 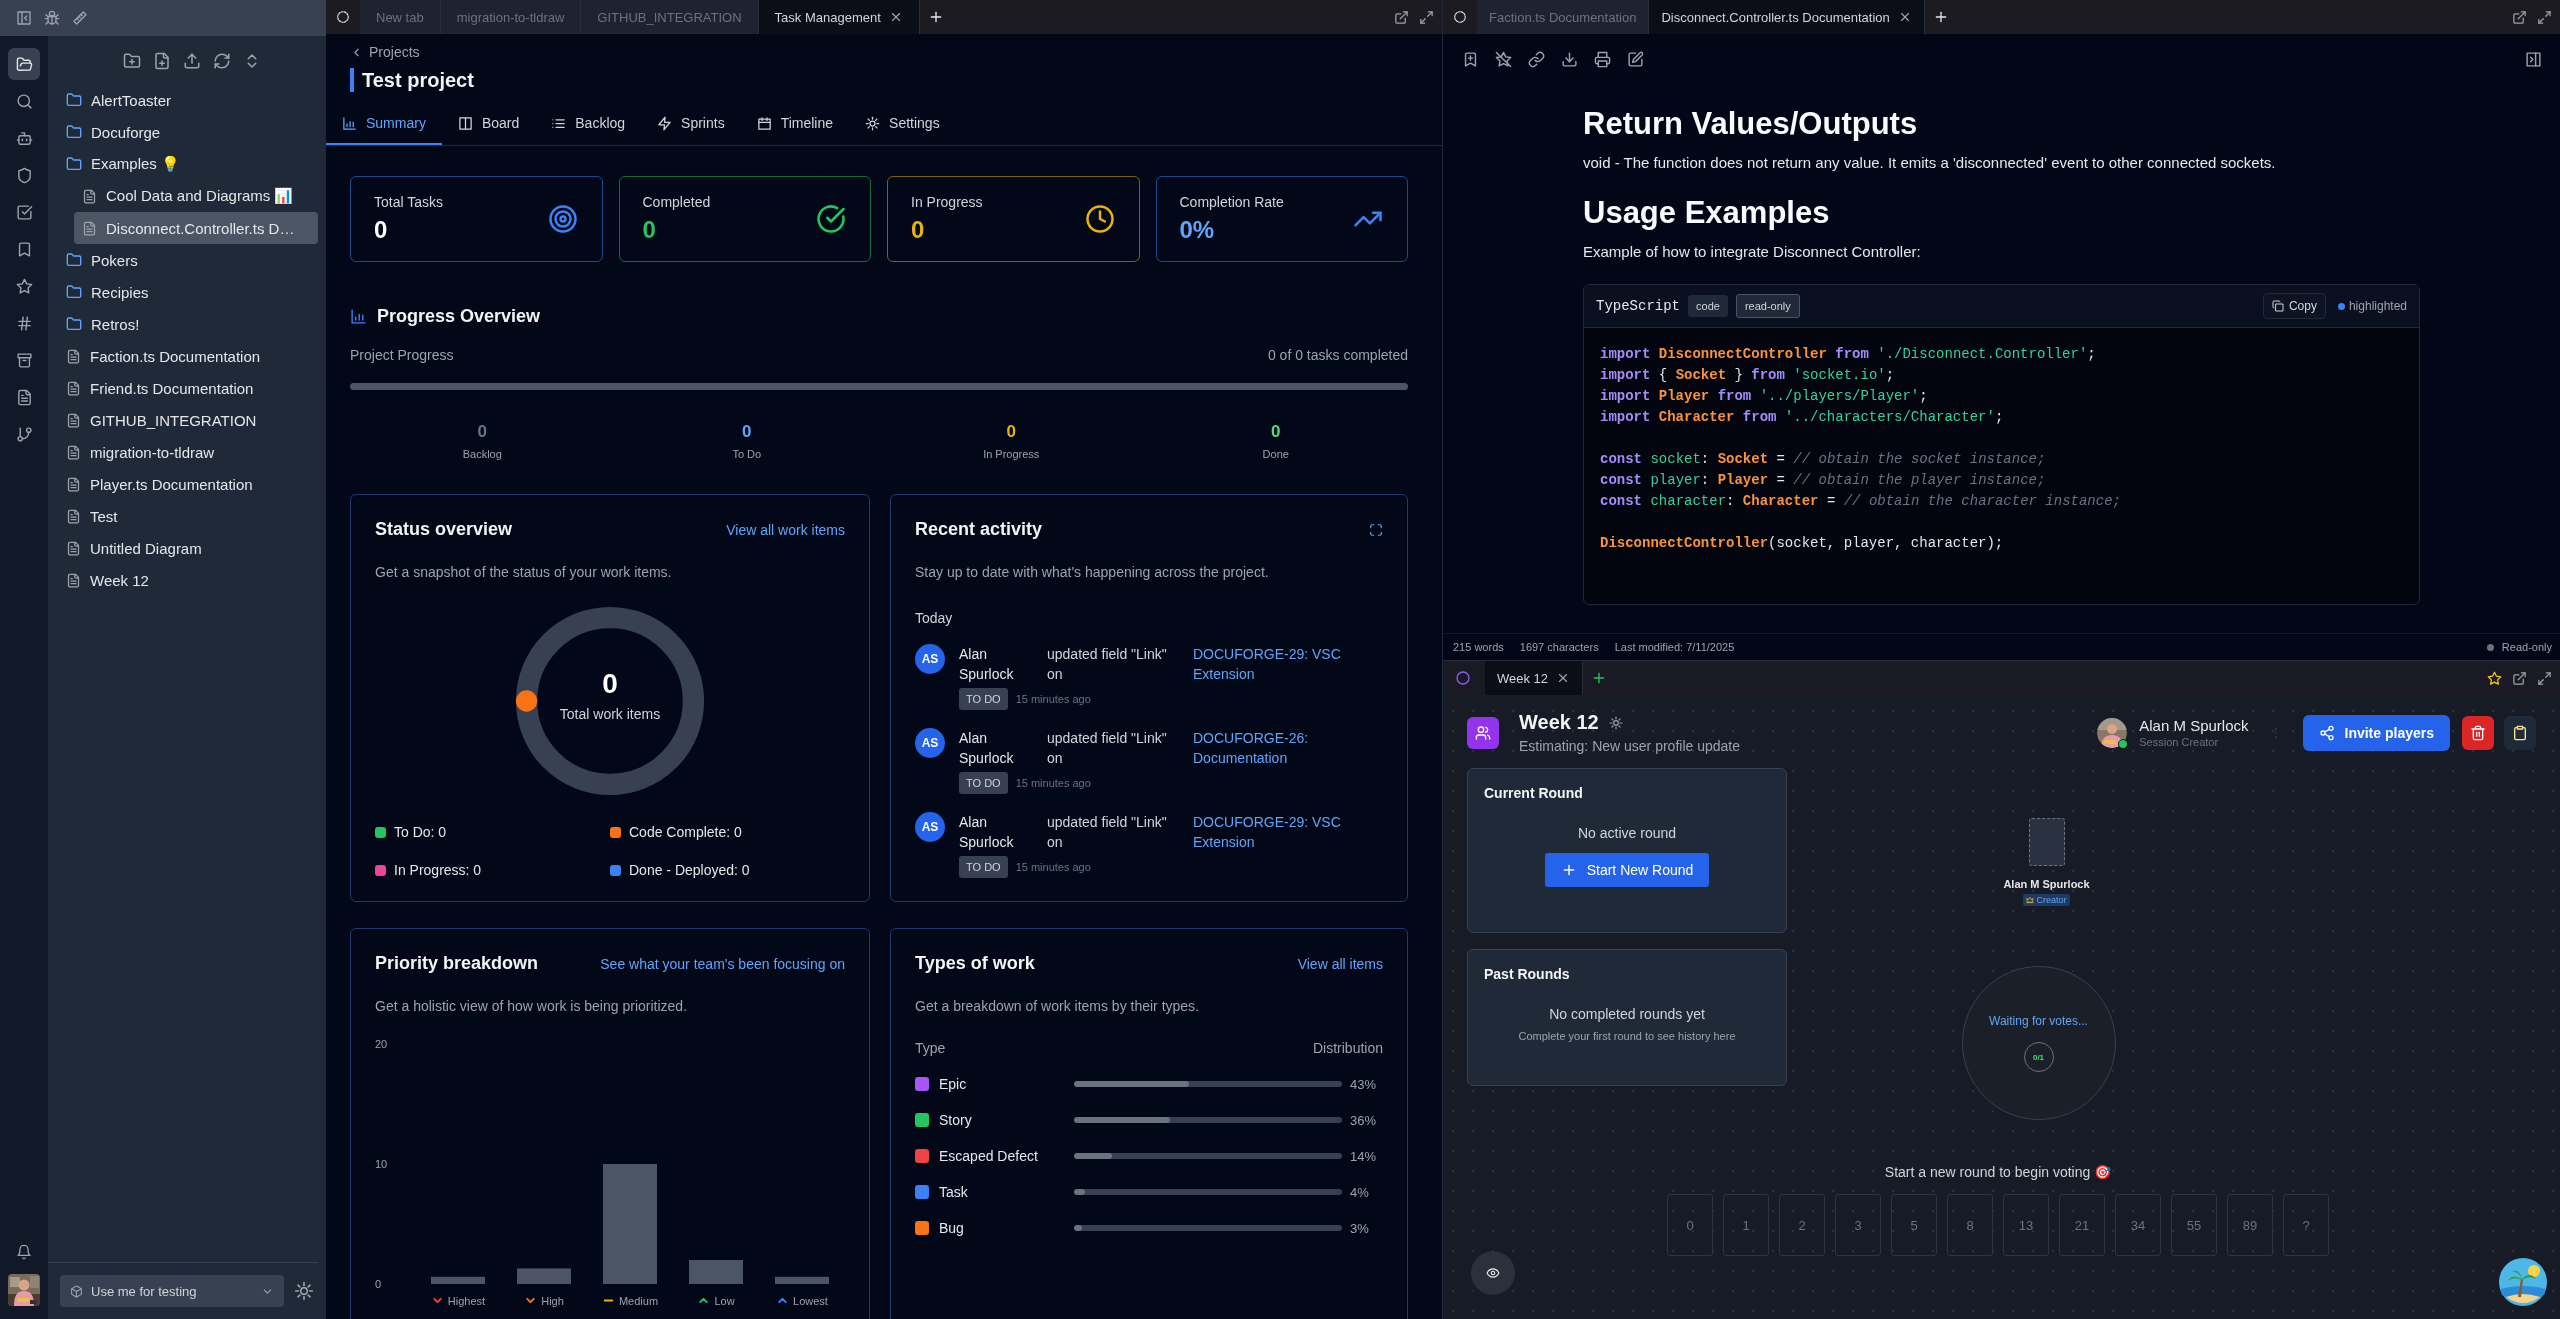 What do you see at coordinates (1602, 59) in the screenshot?
I see `print-icon` at bounding box center [1602, 59].